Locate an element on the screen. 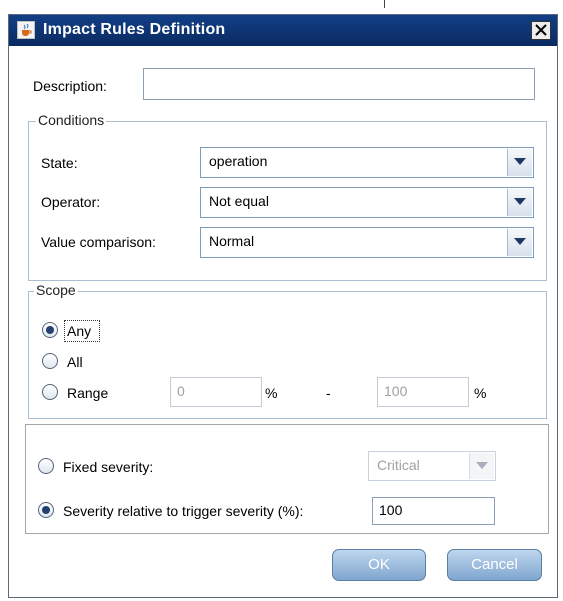 Image resolution: width=563 pixels, height=601 pixels. fixed-severity-radio is located at coordinates (46, 466).